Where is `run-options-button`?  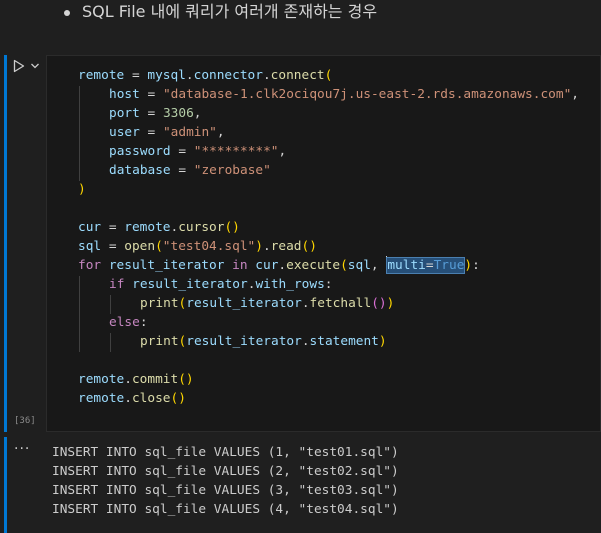 run-options-button is located at coordinates (35, 66).